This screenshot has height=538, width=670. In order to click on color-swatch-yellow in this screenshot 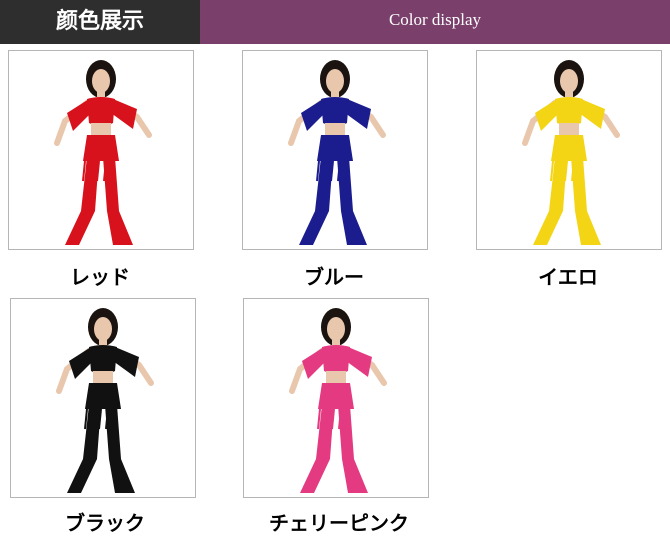, I will do `click(569, 150)`.